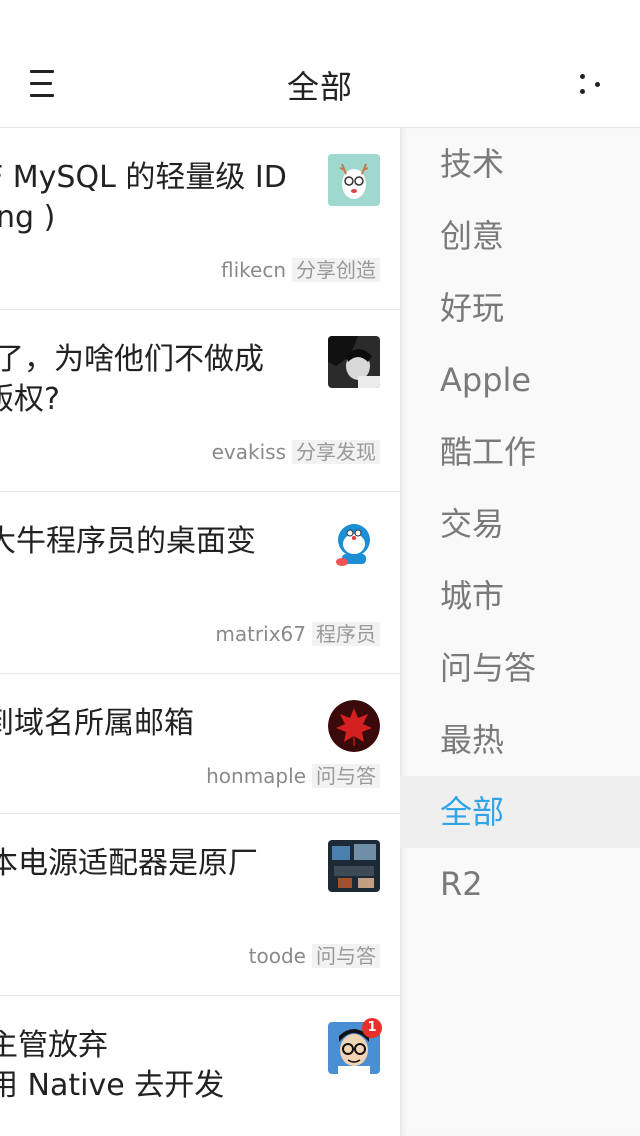  Describe the element at coordinates (112, 1085) in the screenshot. I see `topic-title-line: 用 Native 去开发` at that location.